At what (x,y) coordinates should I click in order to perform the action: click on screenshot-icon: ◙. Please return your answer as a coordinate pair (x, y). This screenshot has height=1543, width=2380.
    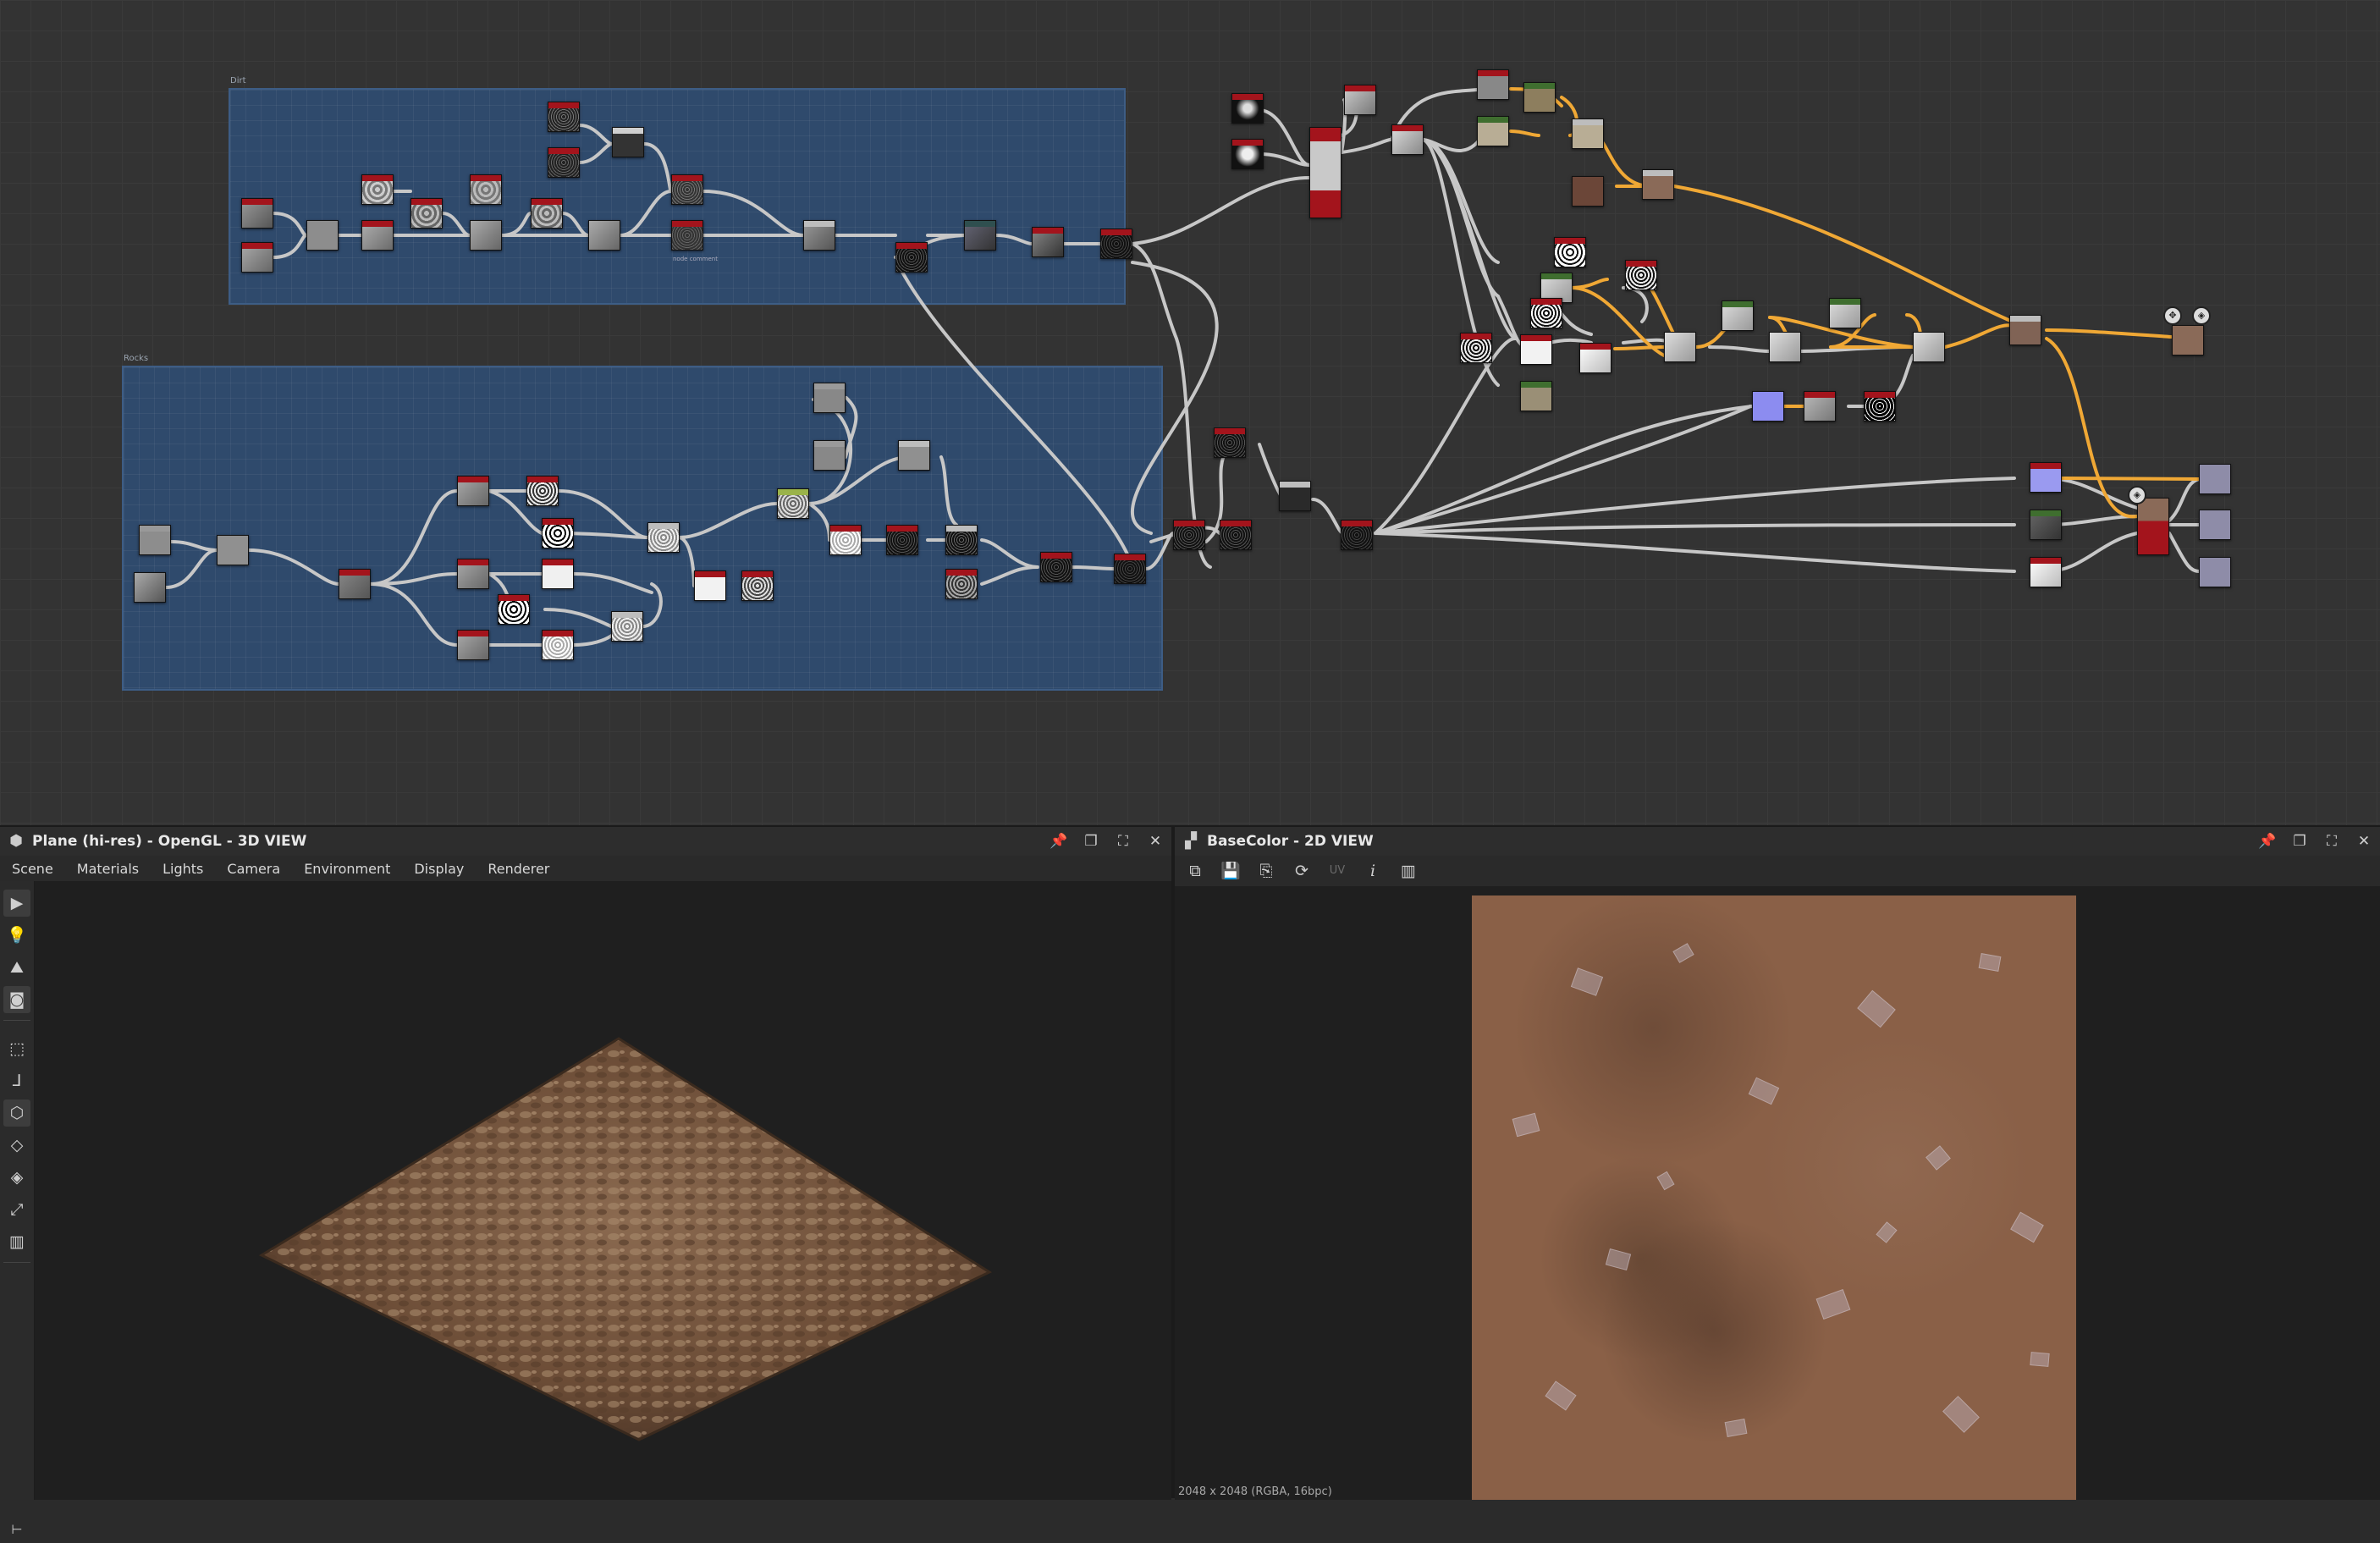
    Looking at the image, I should click on (16, 999).